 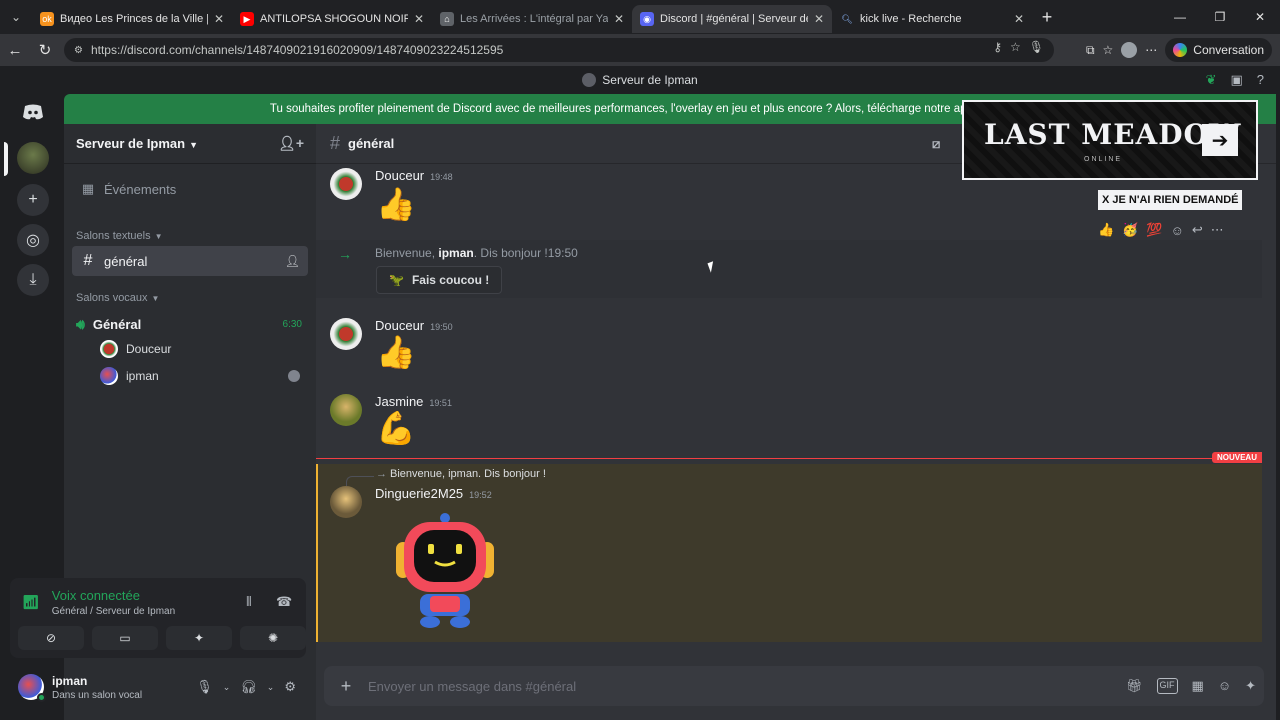 I want to click on extension-icon: ⧉, so click(x=1090, y=50).